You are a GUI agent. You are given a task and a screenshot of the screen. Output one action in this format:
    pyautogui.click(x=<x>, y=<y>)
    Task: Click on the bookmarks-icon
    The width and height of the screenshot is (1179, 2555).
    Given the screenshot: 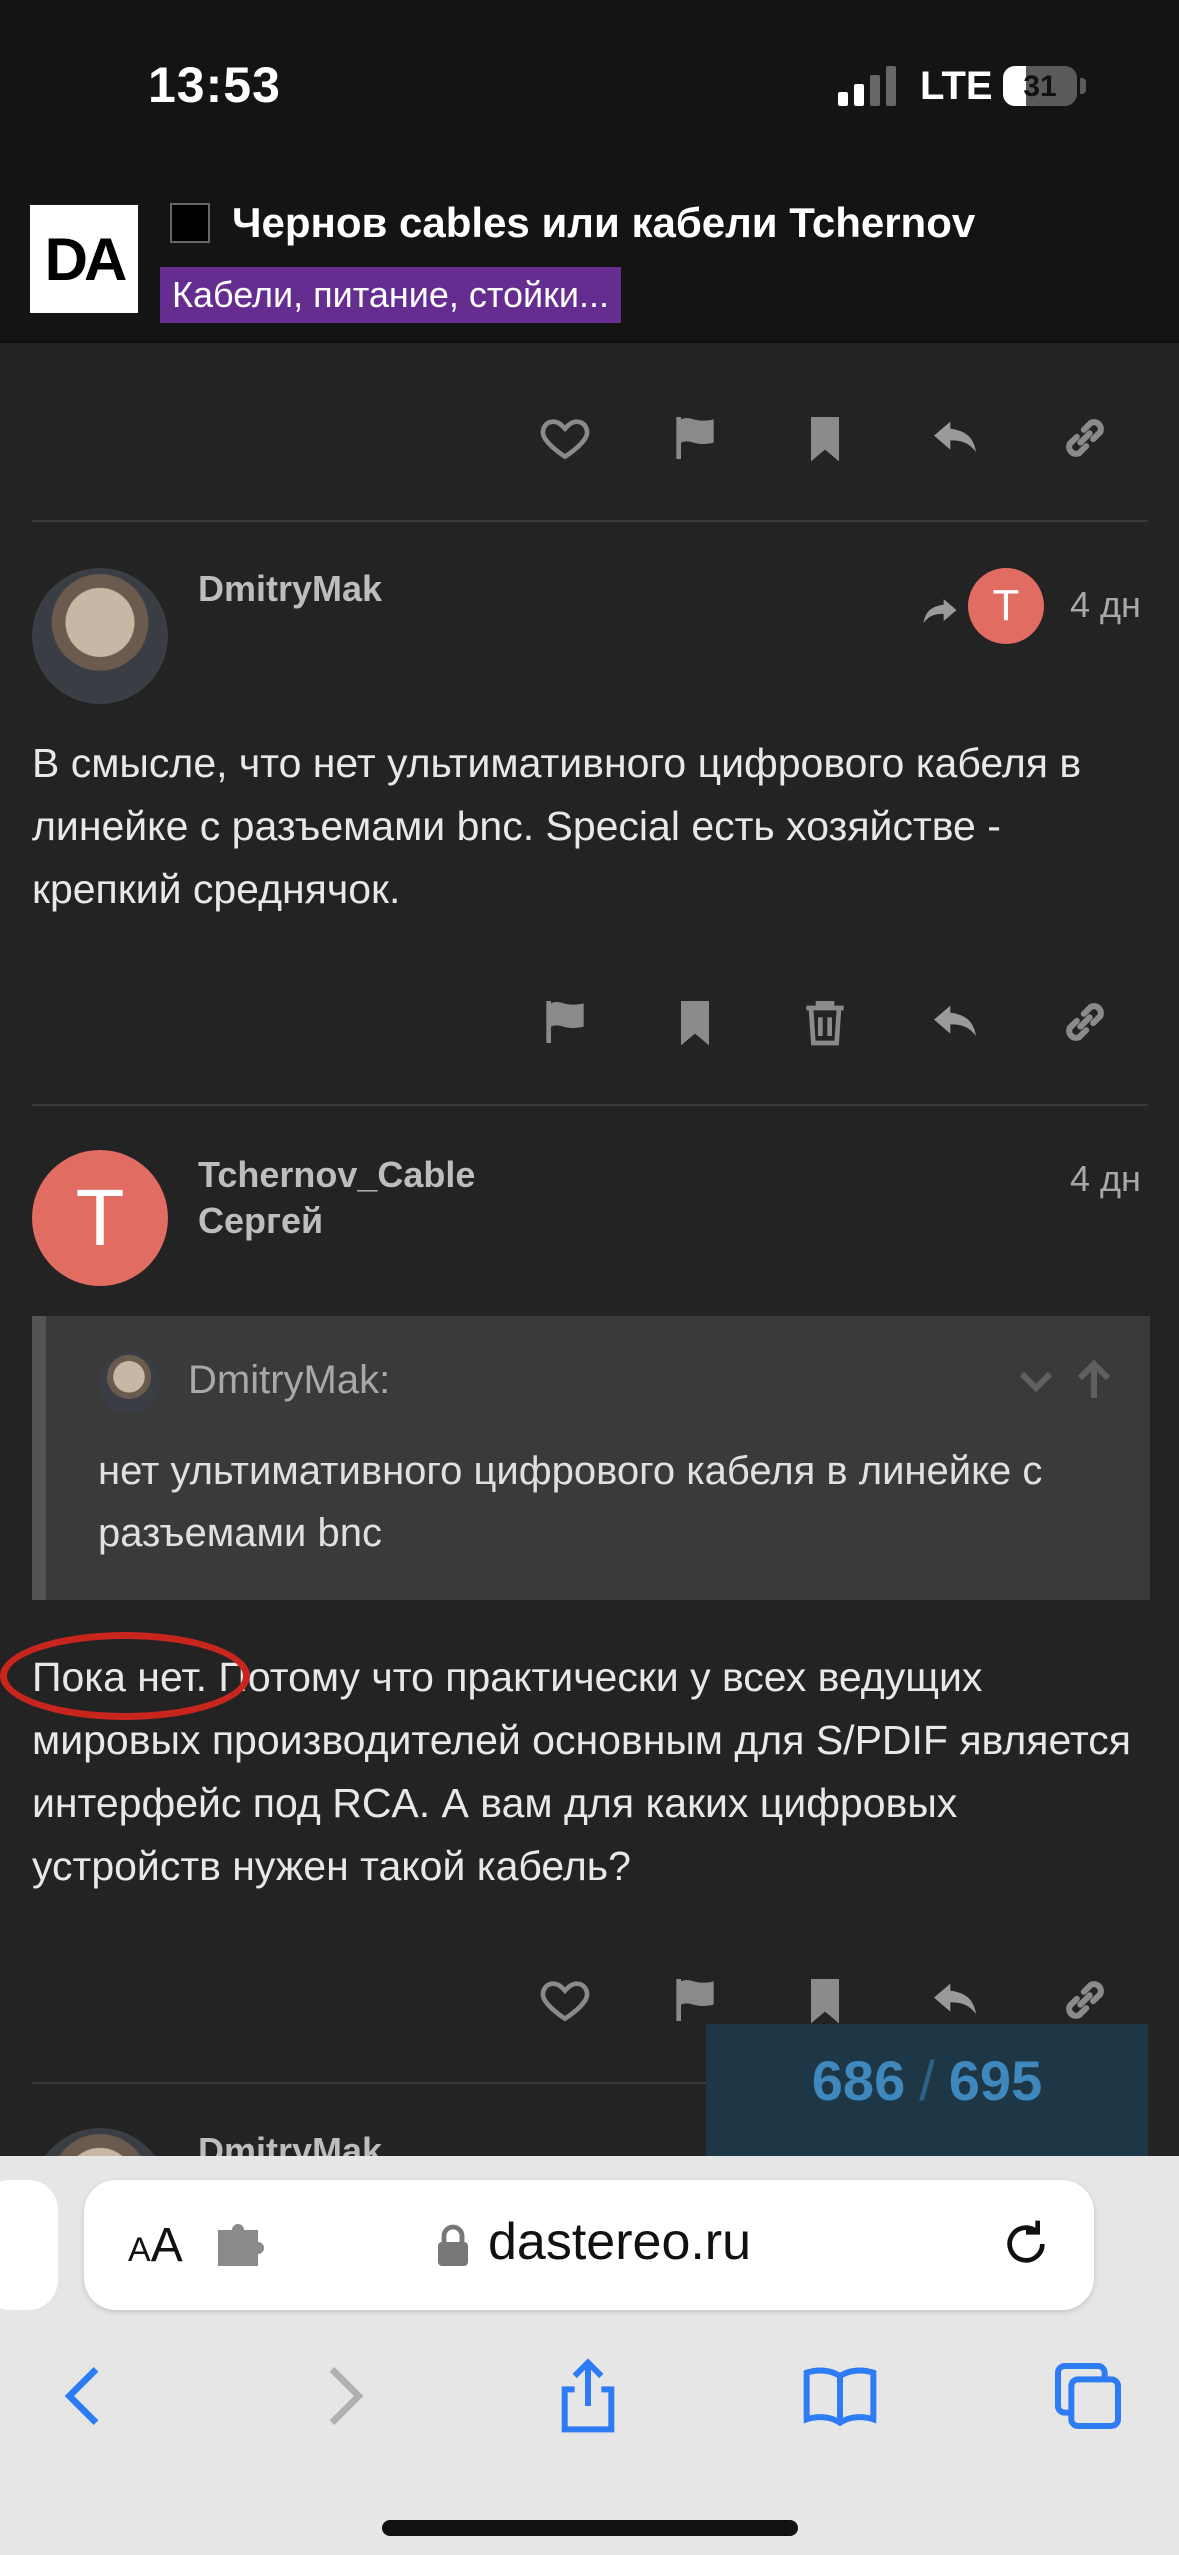 What is the action you would take?
    pyautogui.click(x=840, y=2396)
    